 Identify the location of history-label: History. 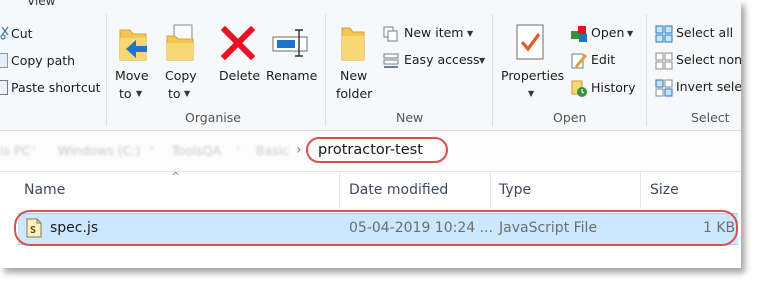
(613, 87).